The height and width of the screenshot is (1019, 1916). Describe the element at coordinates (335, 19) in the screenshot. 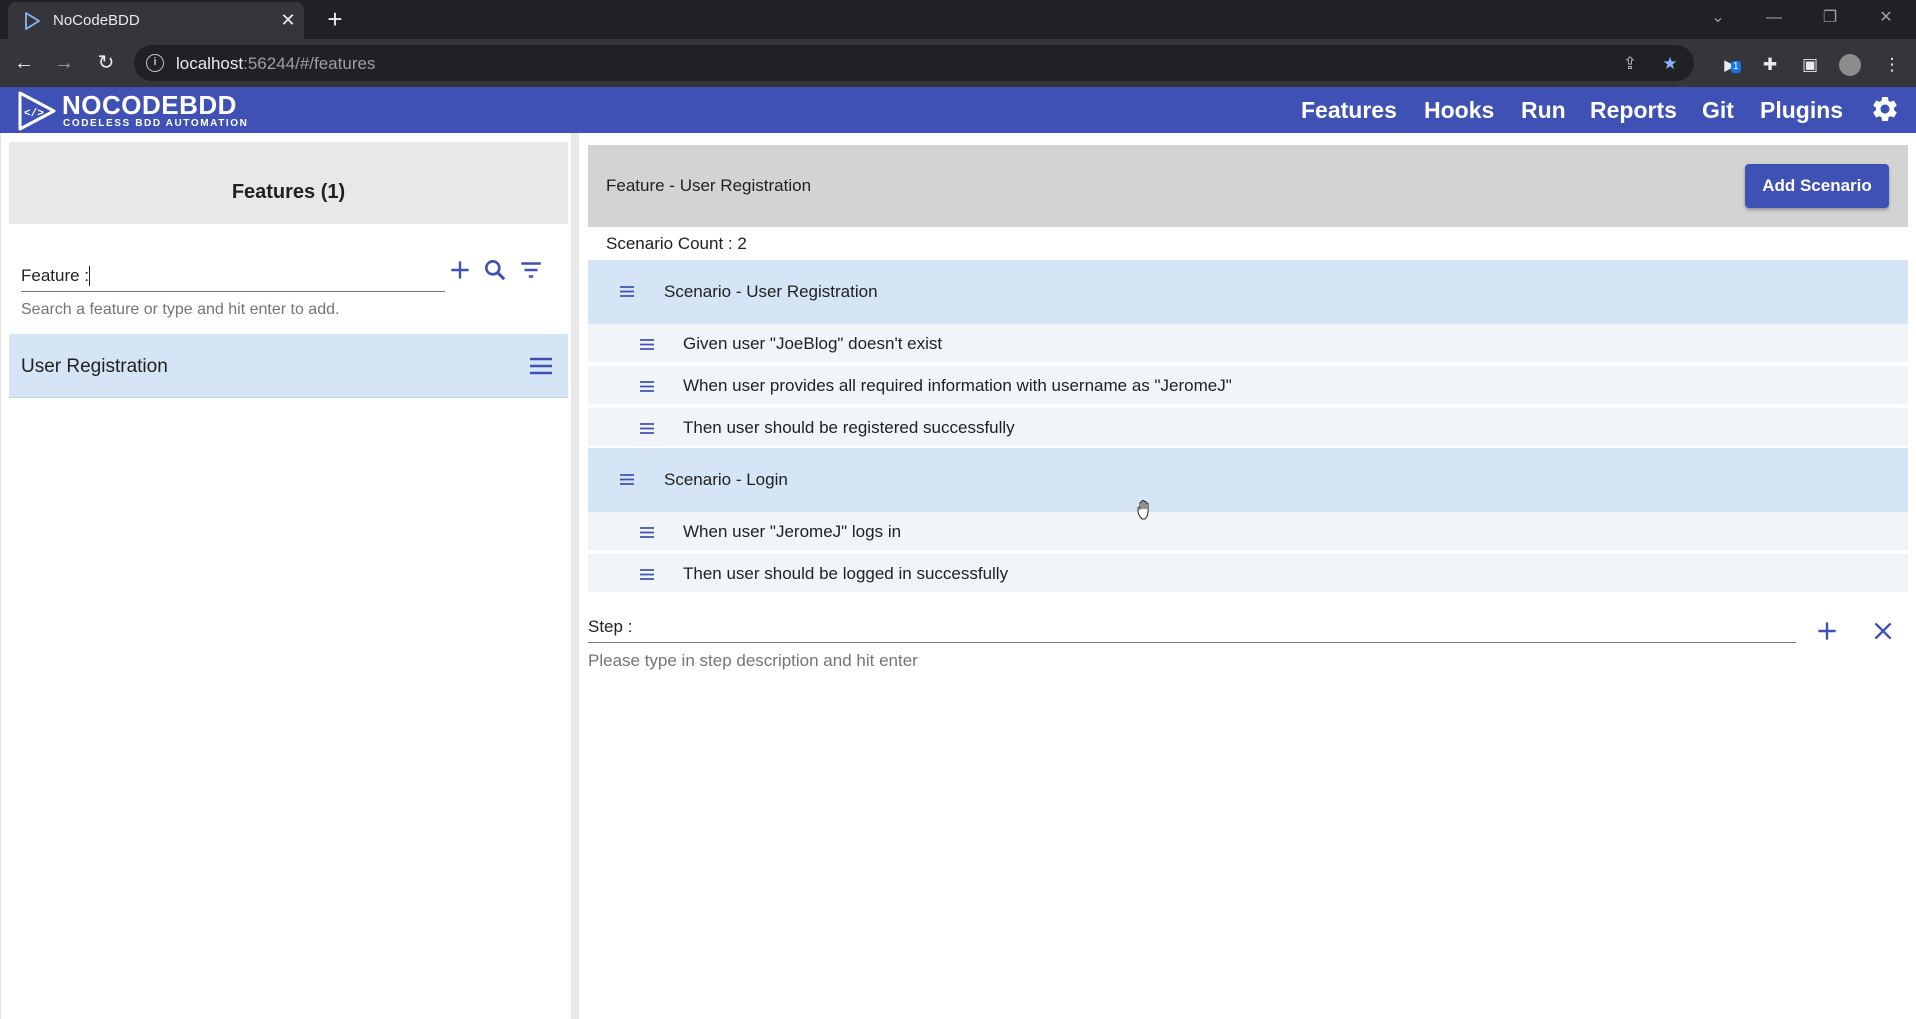

I see `new-tab-button: +` at that location.